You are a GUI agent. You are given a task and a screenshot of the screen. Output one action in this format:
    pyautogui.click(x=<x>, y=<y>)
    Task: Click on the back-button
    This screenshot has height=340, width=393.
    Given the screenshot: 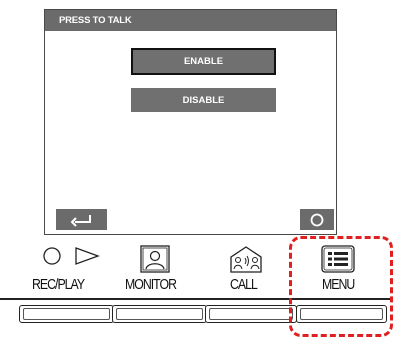 What is the action you would take?
    pyautogui.click(x=81, y=219)
    